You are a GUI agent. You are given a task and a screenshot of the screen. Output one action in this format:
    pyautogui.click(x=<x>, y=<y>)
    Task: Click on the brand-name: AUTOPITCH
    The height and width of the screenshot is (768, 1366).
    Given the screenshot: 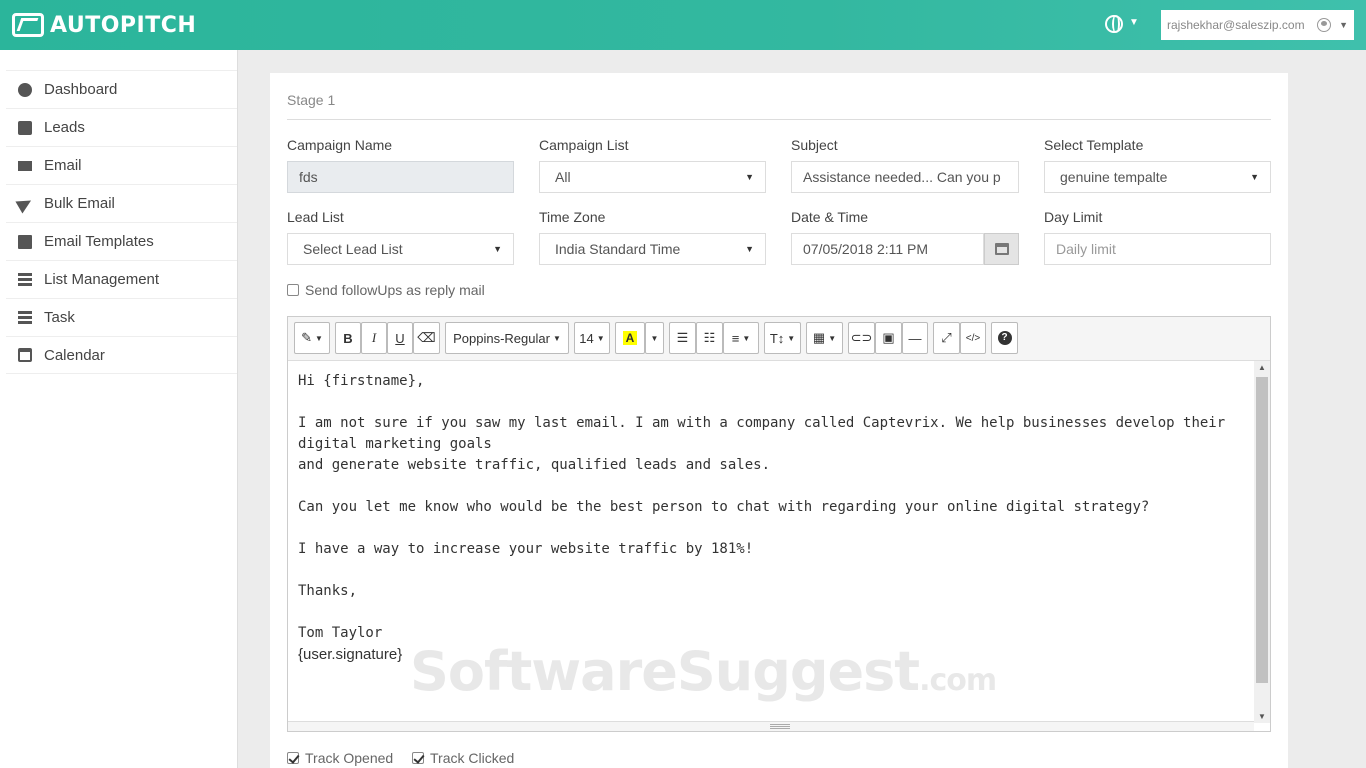 What is the action you would take?
    pyautogui.click(x=123, y=25)
    